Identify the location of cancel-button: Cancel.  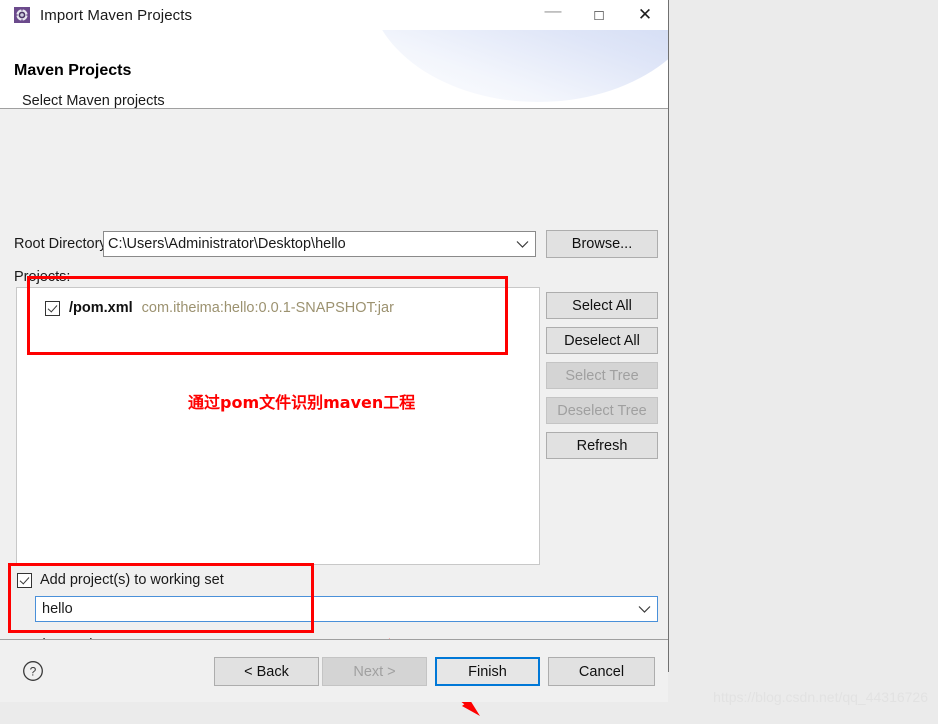
(601, 671).